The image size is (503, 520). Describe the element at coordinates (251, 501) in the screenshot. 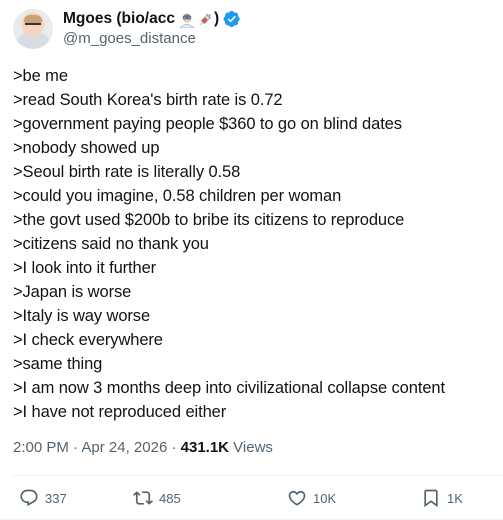

I see `action-bar: 337 485 10K 1K` at that location.